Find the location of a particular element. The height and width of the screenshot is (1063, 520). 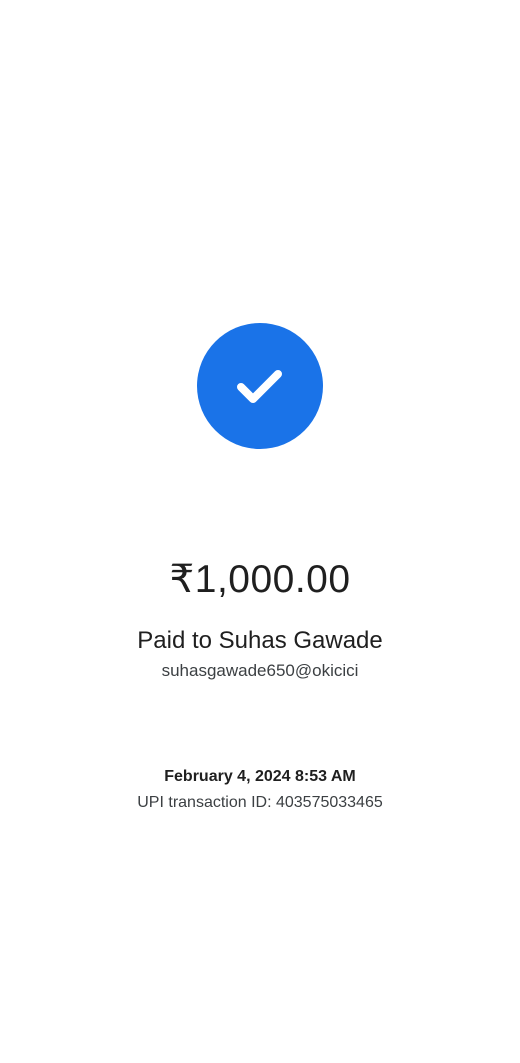

success-check-icon is located at coordinates (260, 386).